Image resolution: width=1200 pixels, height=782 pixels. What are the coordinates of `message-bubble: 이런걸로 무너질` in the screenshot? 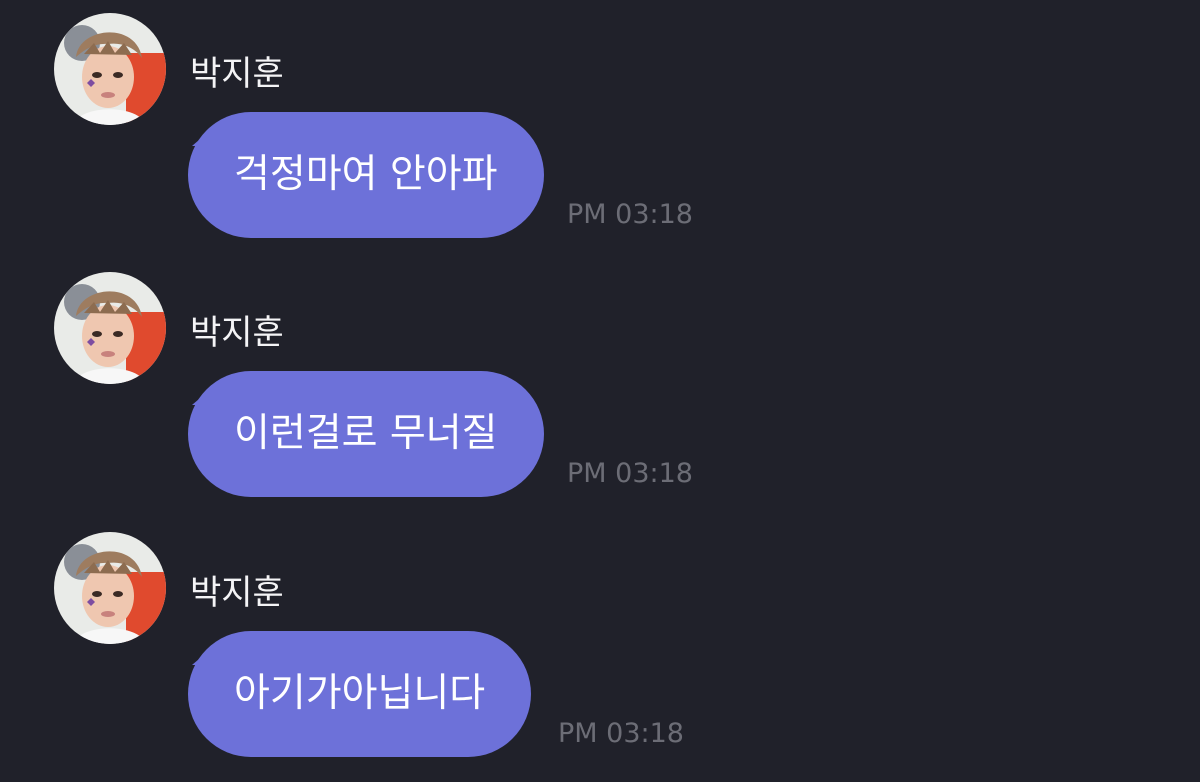 It's located at (366, 434).